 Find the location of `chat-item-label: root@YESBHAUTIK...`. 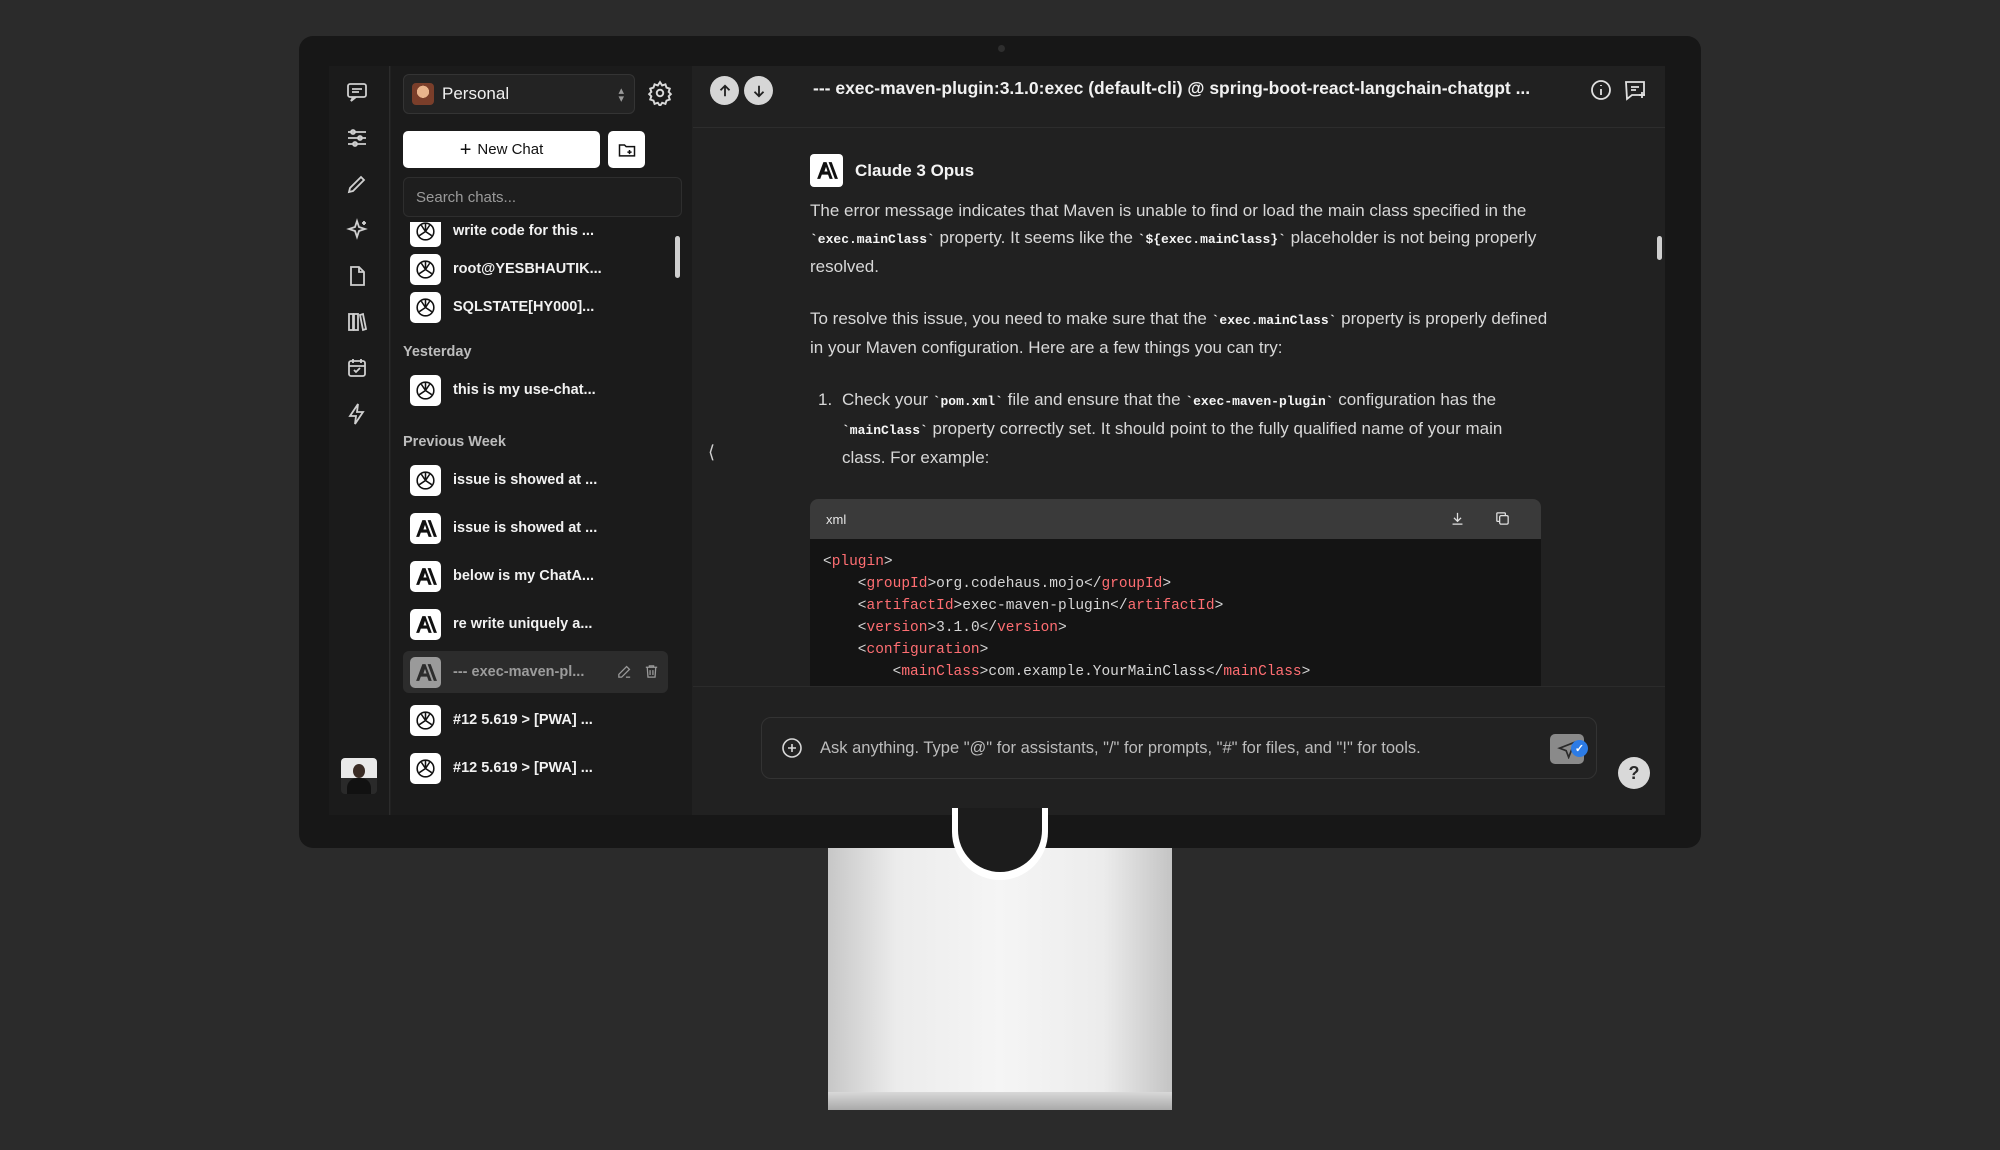

chat-item-label: root@YESBHAUTIK... is located at coordinates (527, 269).